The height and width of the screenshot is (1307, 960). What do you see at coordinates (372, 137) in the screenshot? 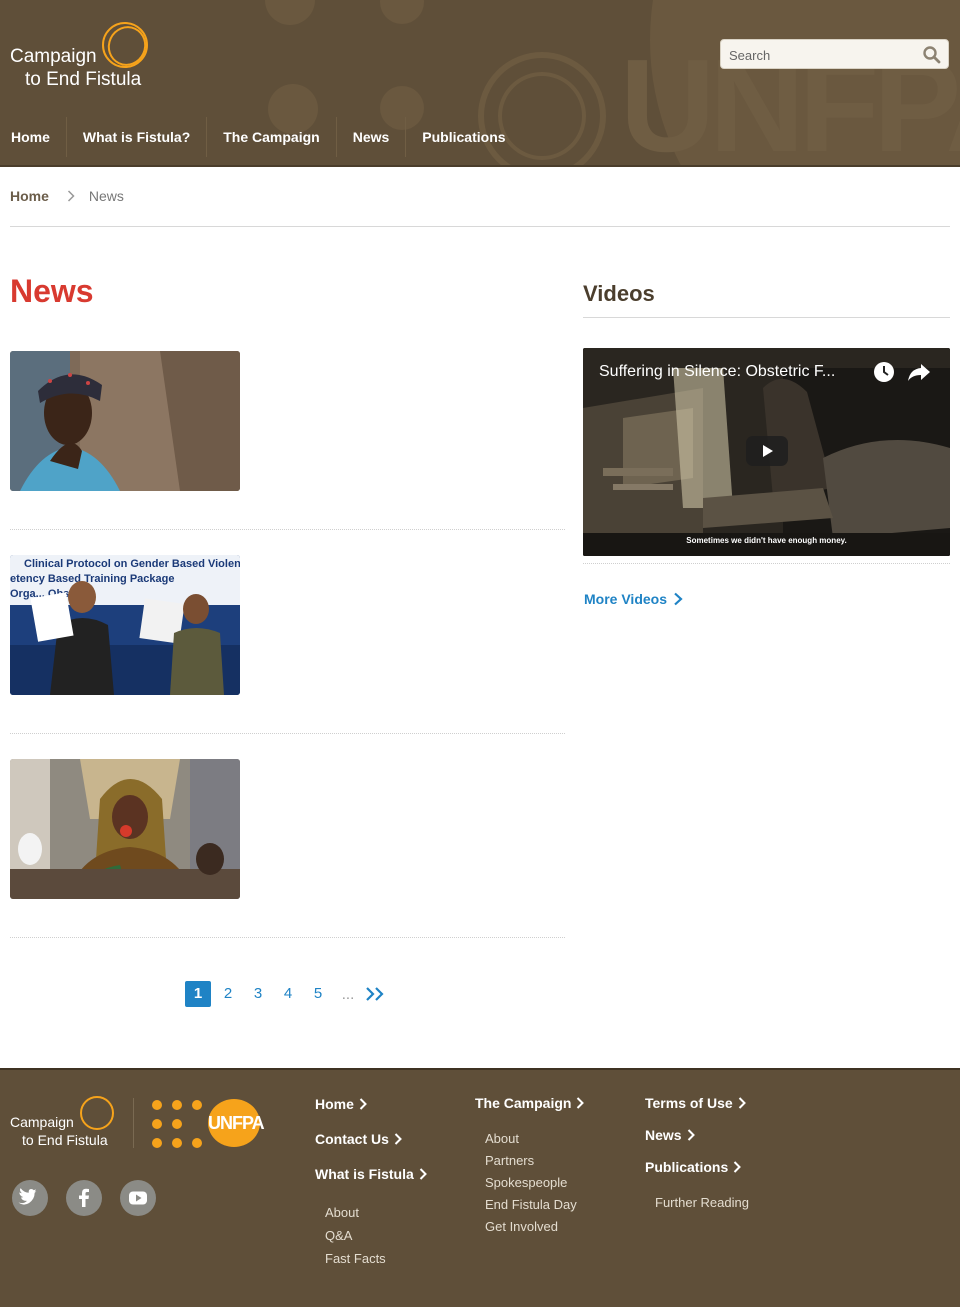
I see `nav-news: News` at bounding box center [372, 137].